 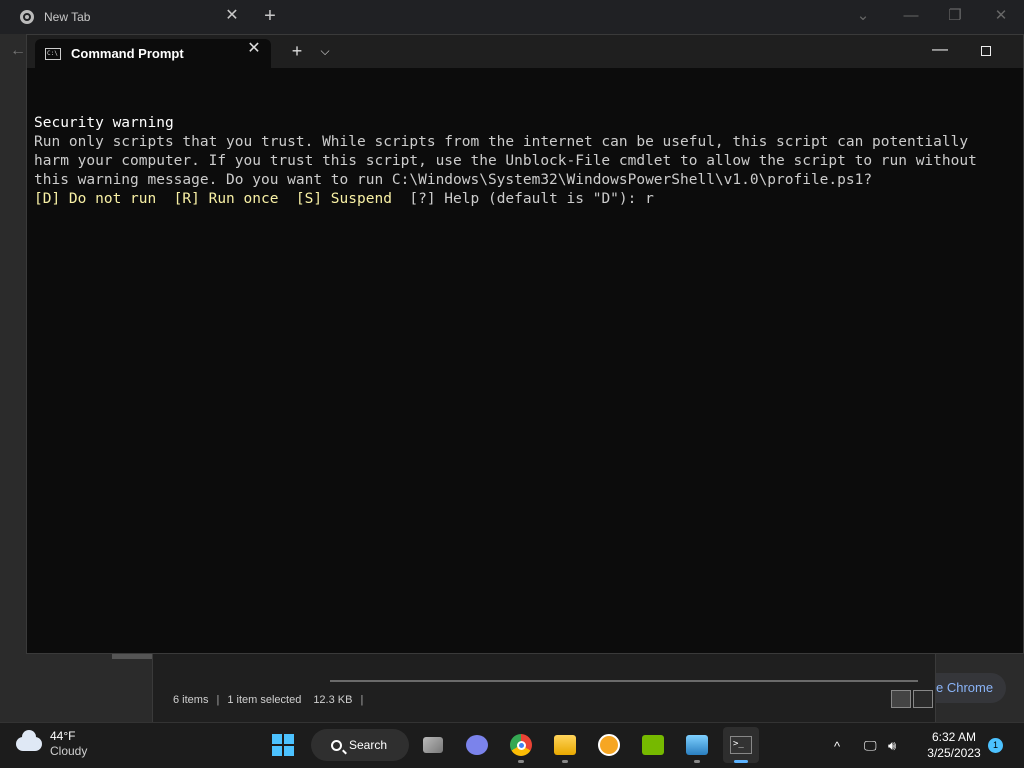 What do you see at coordinates (901, 699) in the screenshot?
I see `details-view-icon` at bounding box center [901, 699].